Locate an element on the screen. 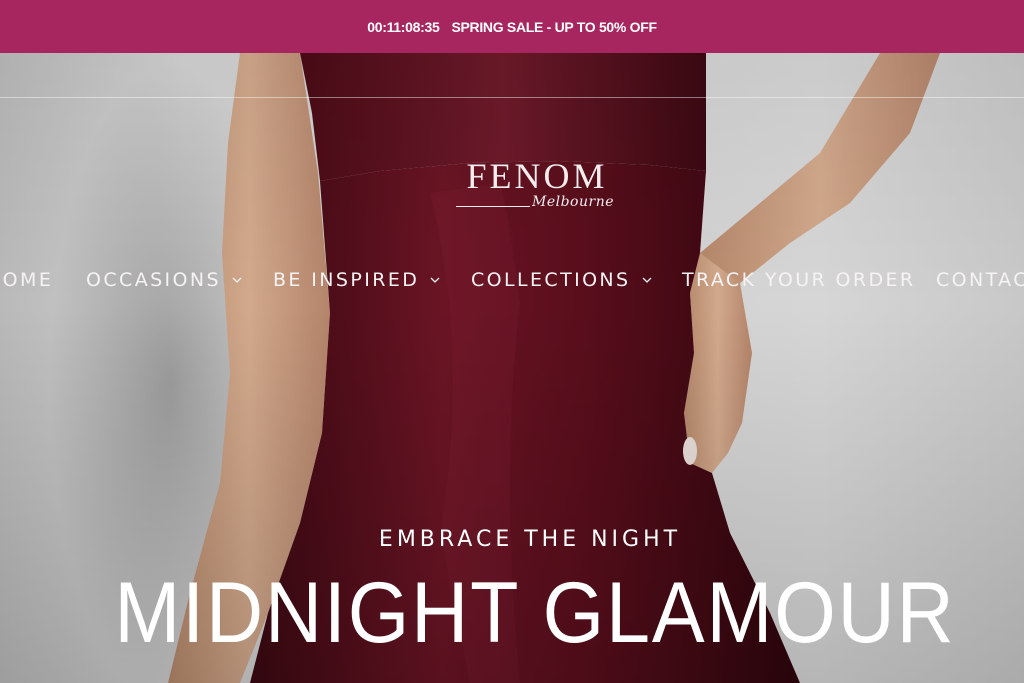 The width and height of the screenshot is (1024, 683). nav-item-occasions: OCCASIONS is located at coordinates (164, 280).